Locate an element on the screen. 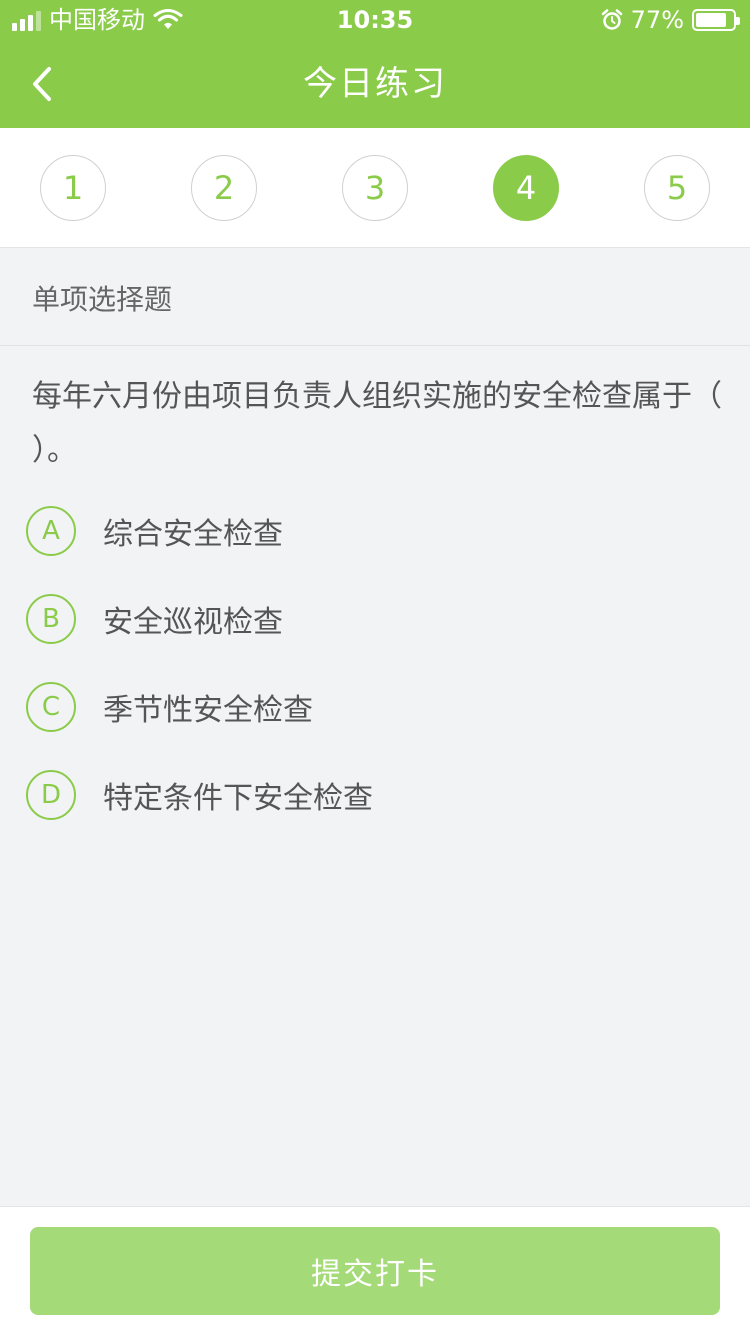  battery-icon is located at coordinates (716, 20).